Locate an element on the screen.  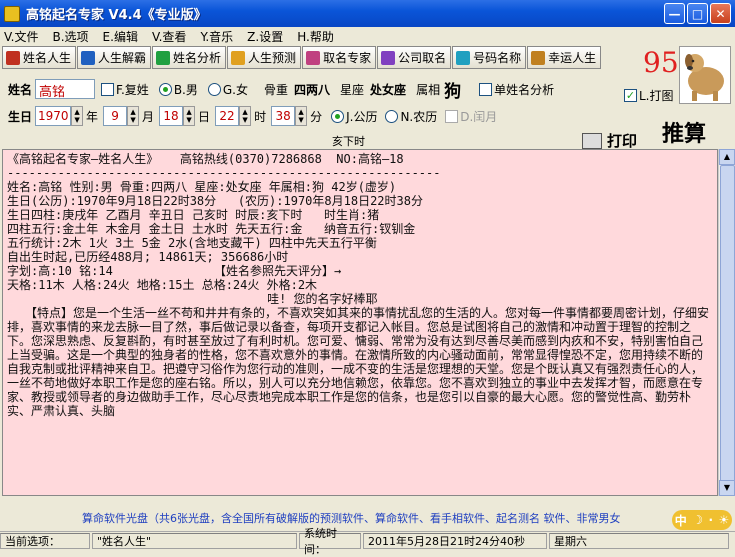
hour-name-label: 亥下时 is located at coordinates (348, 141).